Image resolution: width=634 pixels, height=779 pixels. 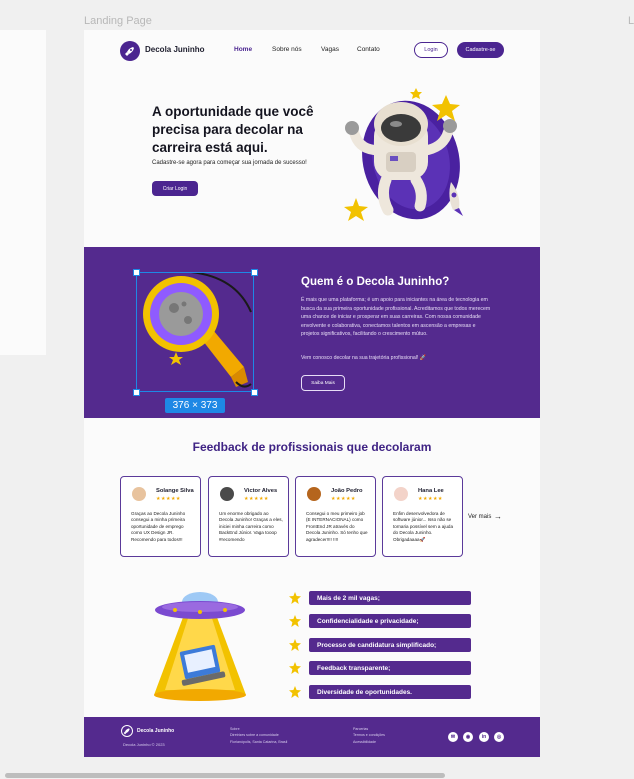 I want to click on feedback-title: Feedback de profissionais que decolaram, so click(x=312, y=447).